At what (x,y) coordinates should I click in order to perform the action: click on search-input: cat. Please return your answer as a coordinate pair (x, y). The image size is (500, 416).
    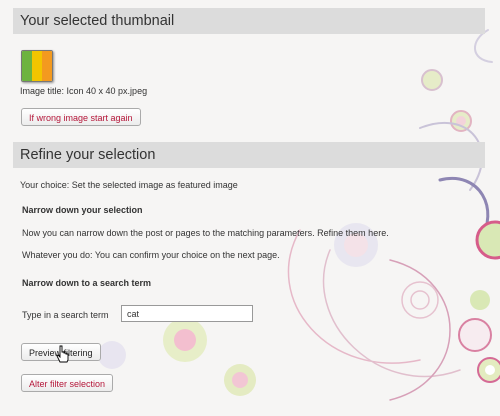
    Looking at the image, I should click on (187, 313).